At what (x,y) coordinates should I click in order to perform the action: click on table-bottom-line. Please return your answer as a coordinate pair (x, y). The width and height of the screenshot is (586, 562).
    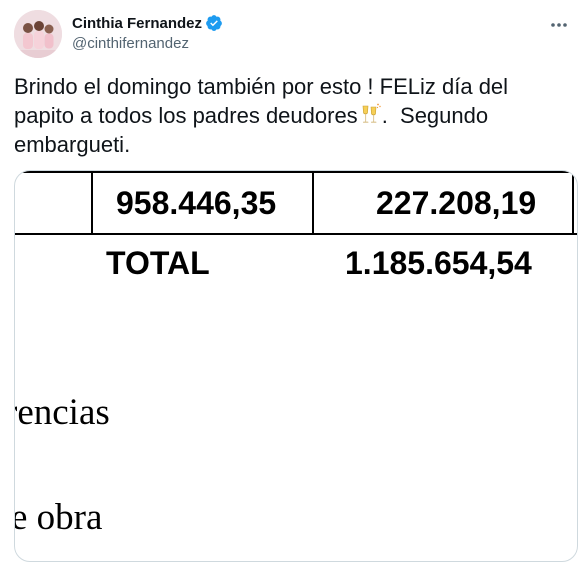
    Looking at the image, I should click on (296, 234).